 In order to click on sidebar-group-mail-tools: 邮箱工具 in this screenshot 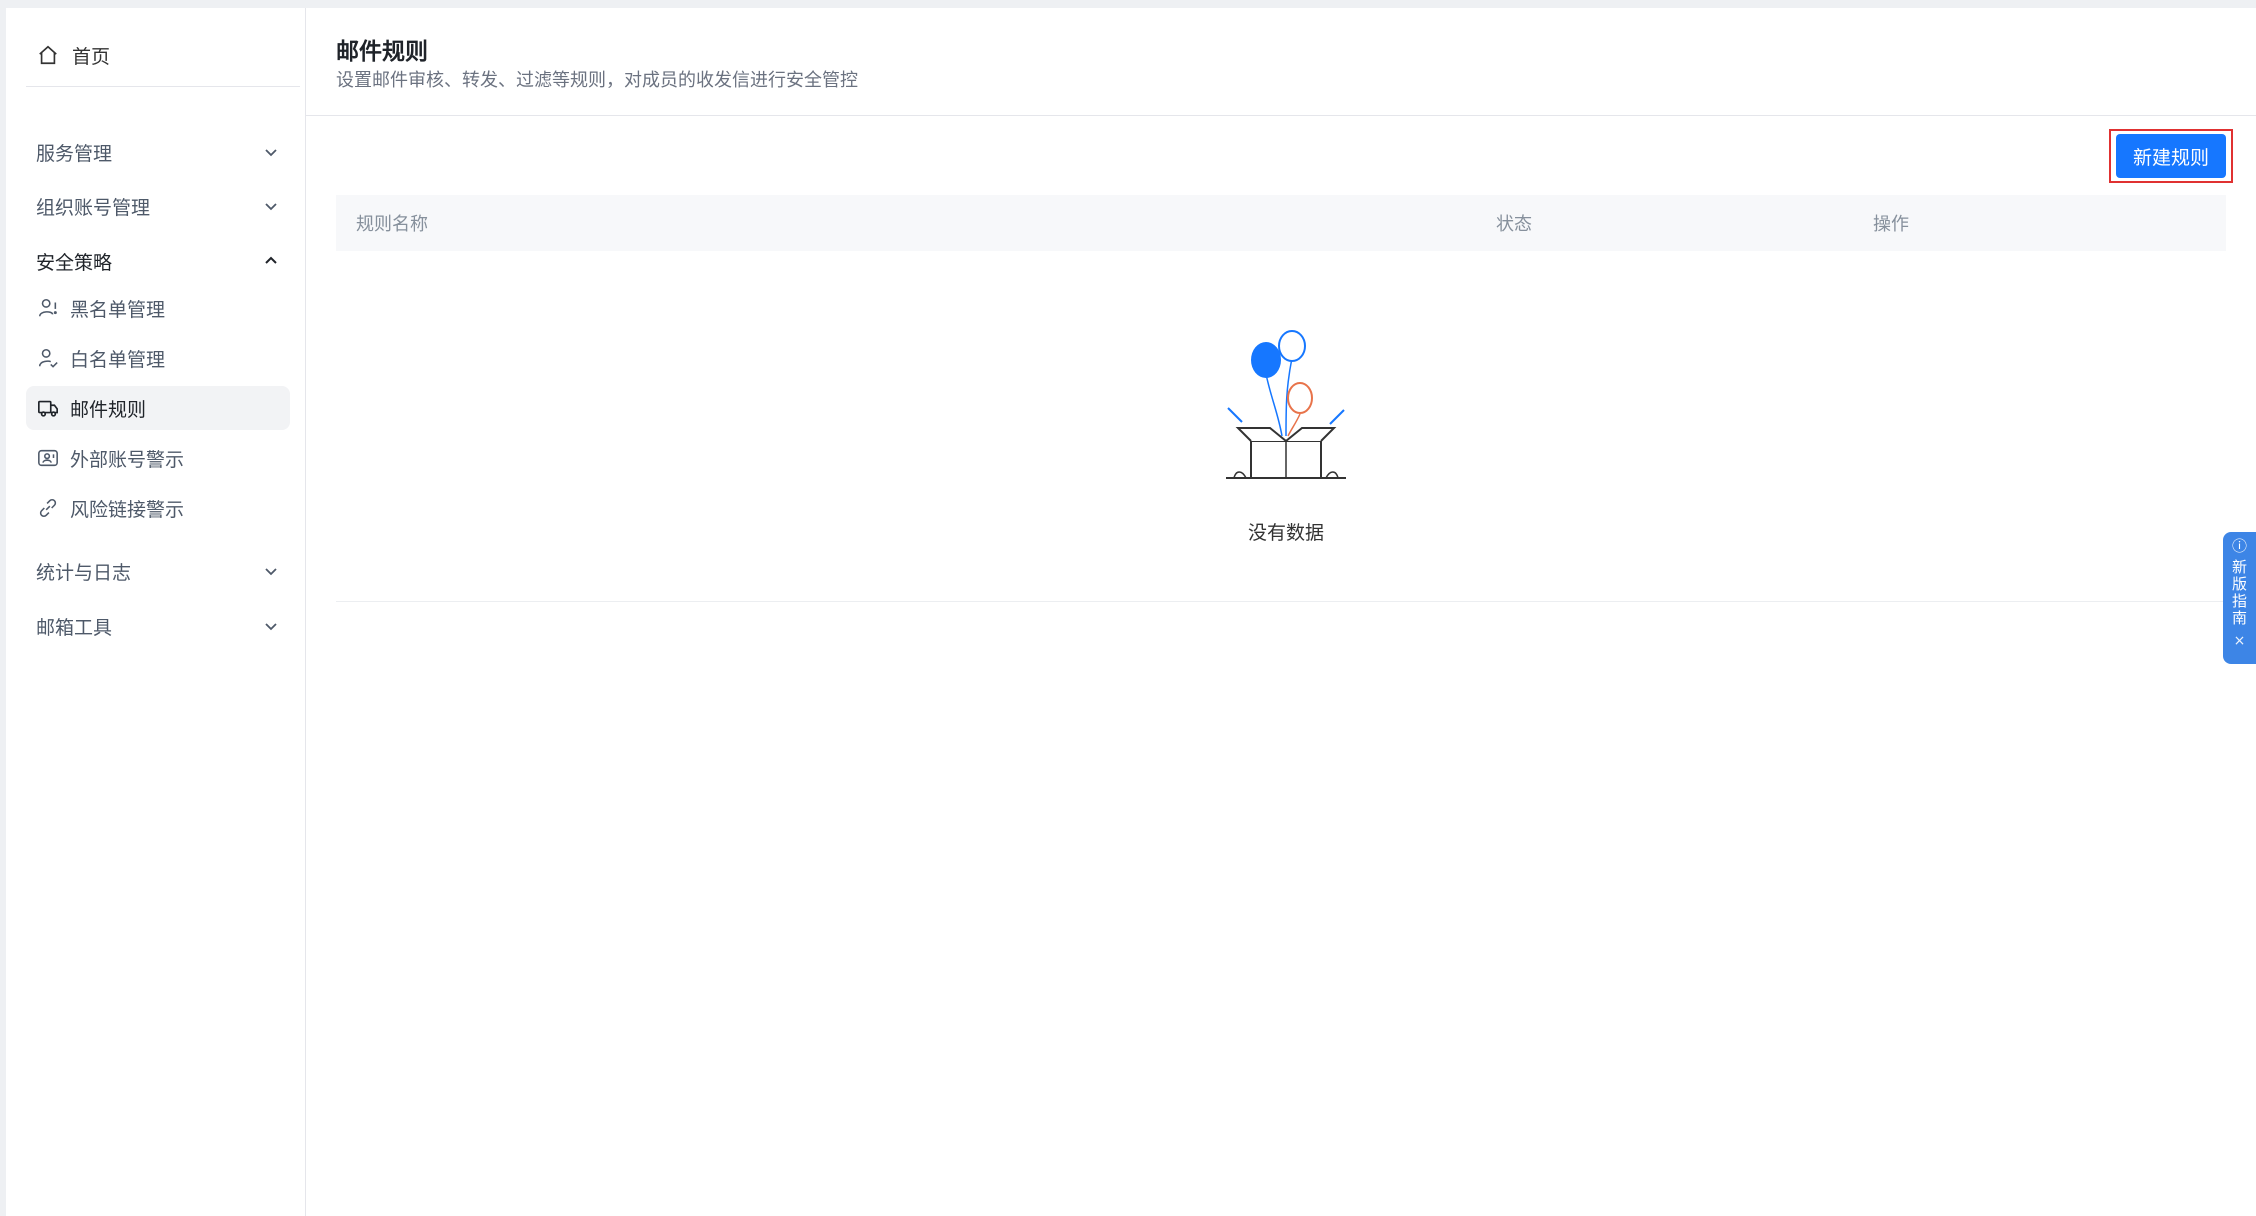, I will do `click(158, 626)`.